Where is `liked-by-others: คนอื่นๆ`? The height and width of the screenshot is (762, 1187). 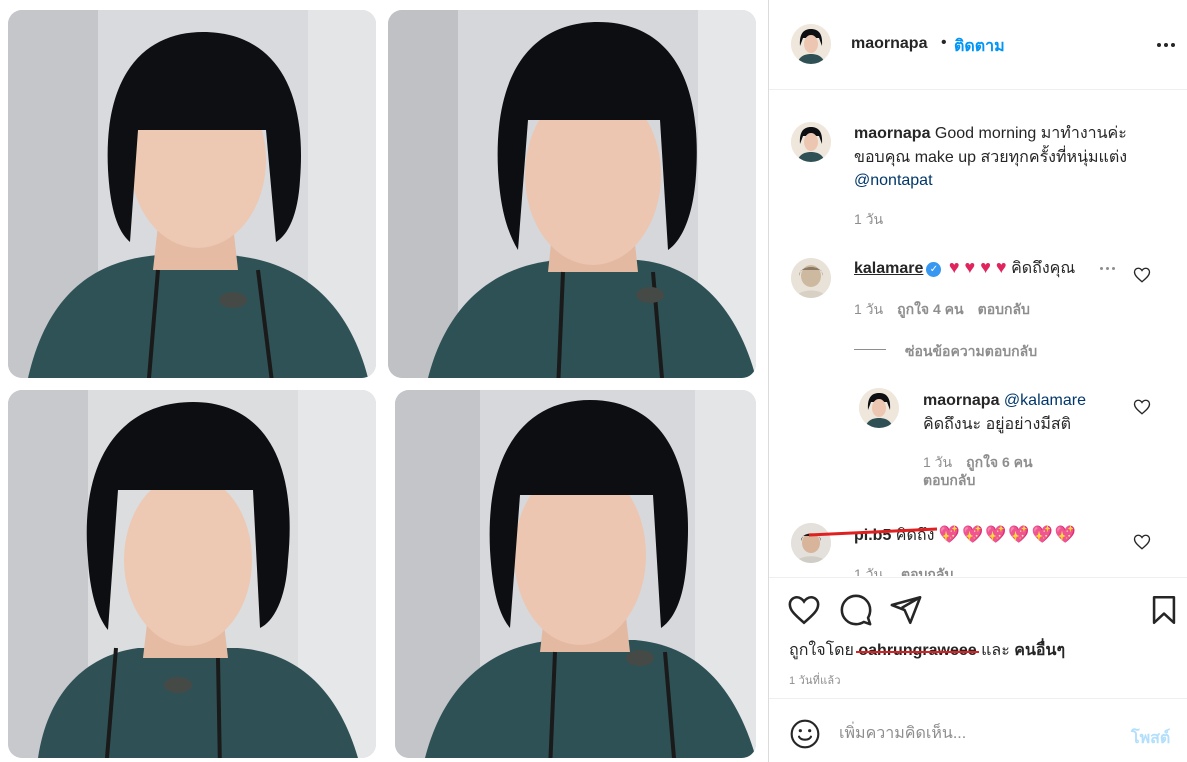
liked-by-others: คนอื่นๆ is located at coordinates (1039, 650).